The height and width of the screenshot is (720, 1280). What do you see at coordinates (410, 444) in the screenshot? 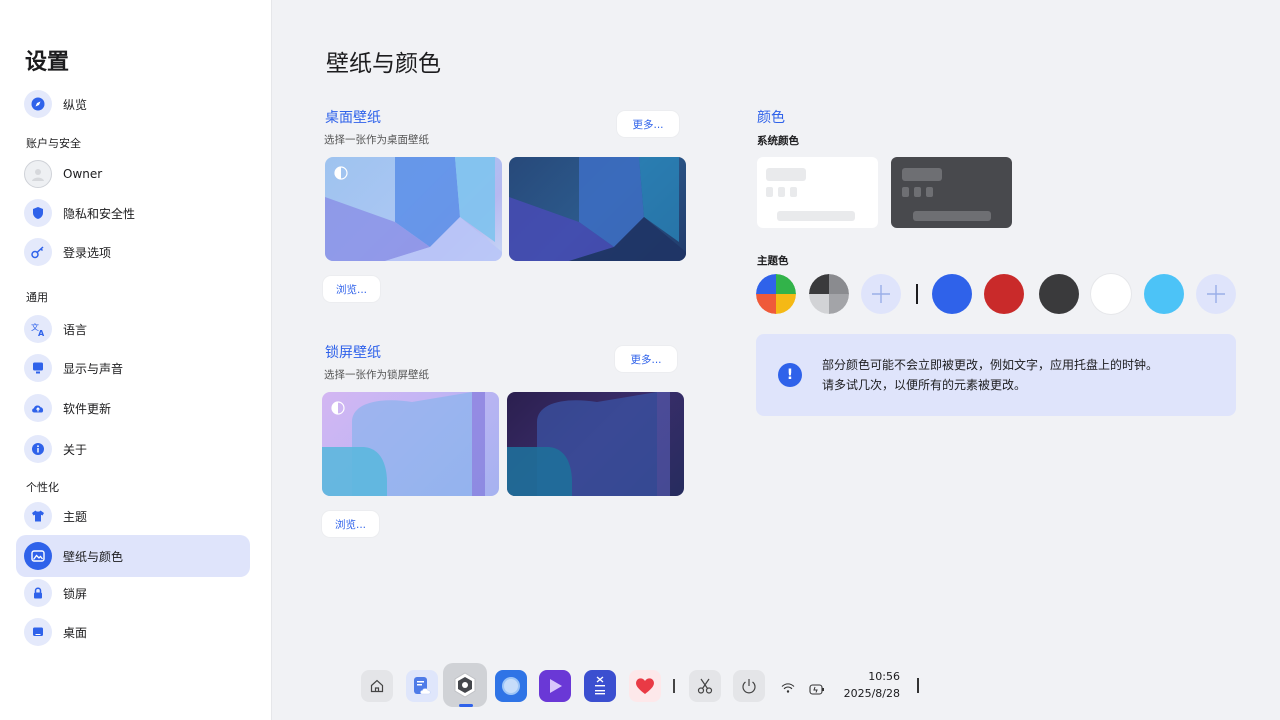
I see `lock-wallpaper-light` at bounding box center [410, 444].